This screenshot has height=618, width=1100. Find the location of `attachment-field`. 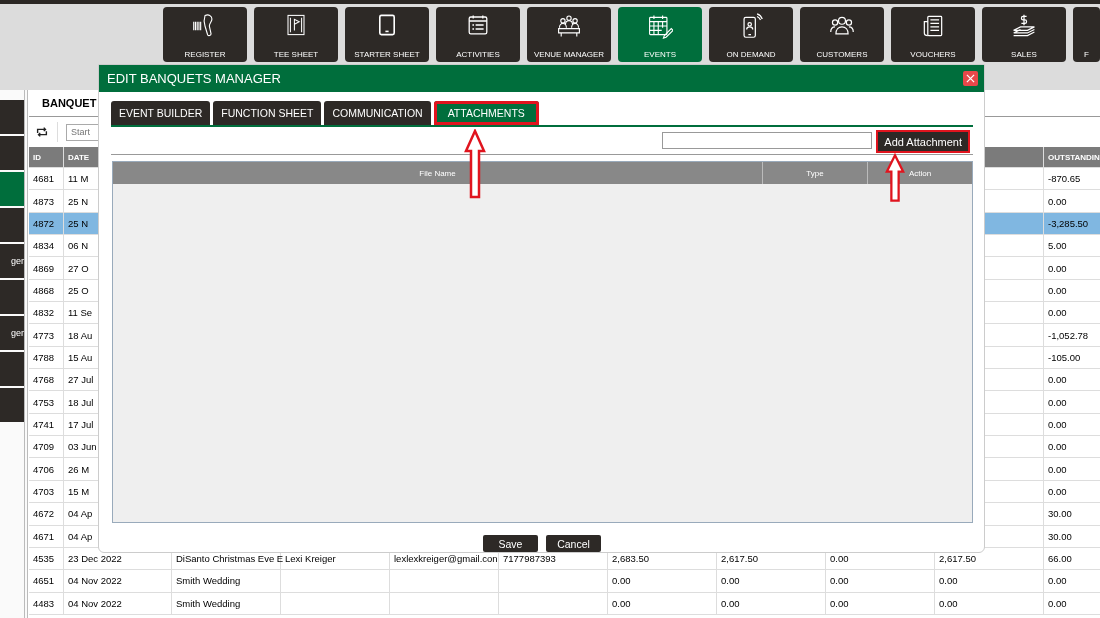

attachment-field is located at coordinates (767, 140).